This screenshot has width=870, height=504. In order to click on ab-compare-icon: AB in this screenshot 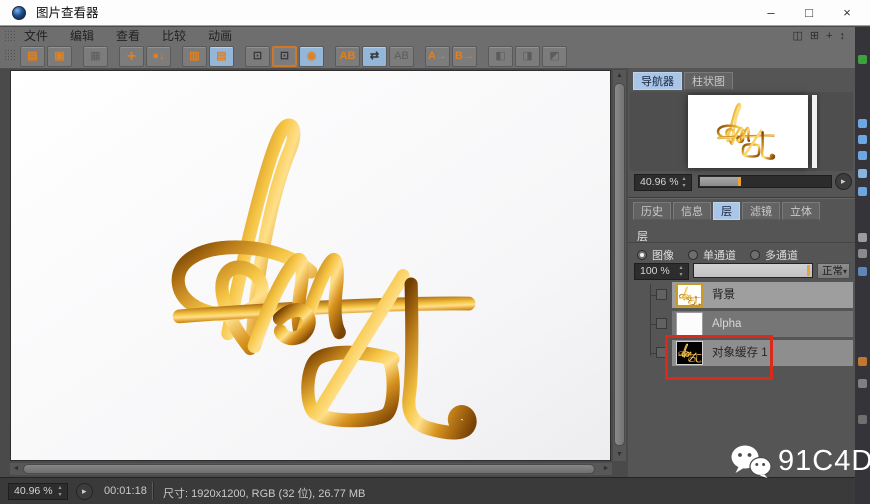, I will do `click(347, 56)`.